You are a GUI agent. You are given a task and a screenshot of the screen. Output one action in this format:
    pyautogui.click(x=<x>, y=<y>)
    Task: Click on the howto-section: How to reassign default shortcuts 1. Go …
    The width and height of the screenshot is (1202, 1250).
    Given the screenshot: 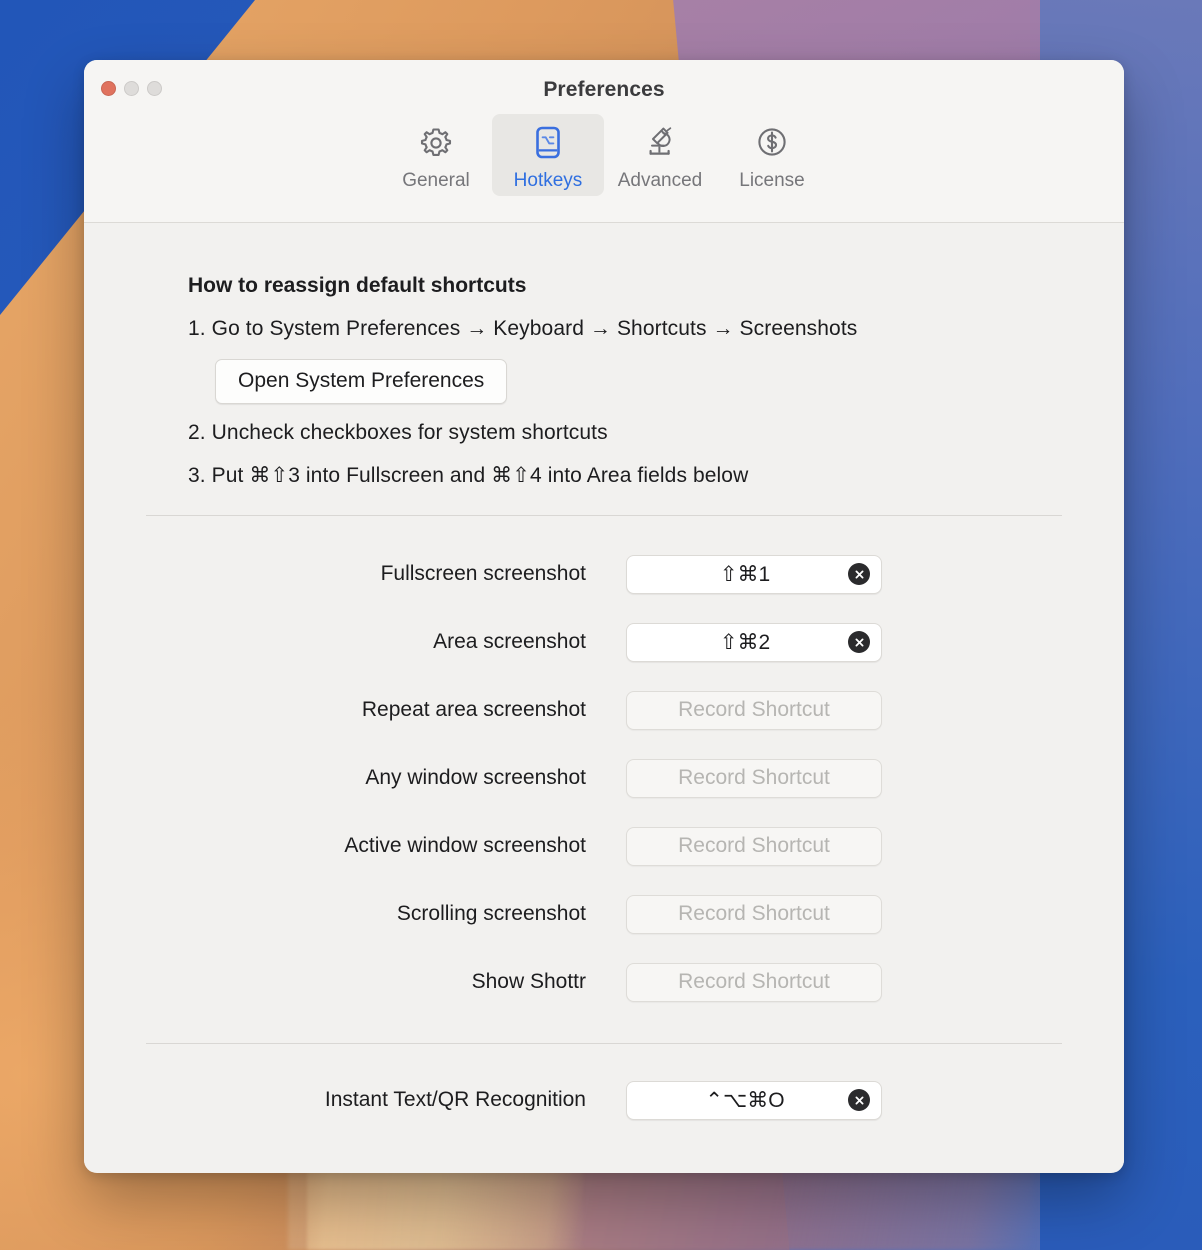 What is the action you would take?
    pyautogui.click(x=604, y=282)
    